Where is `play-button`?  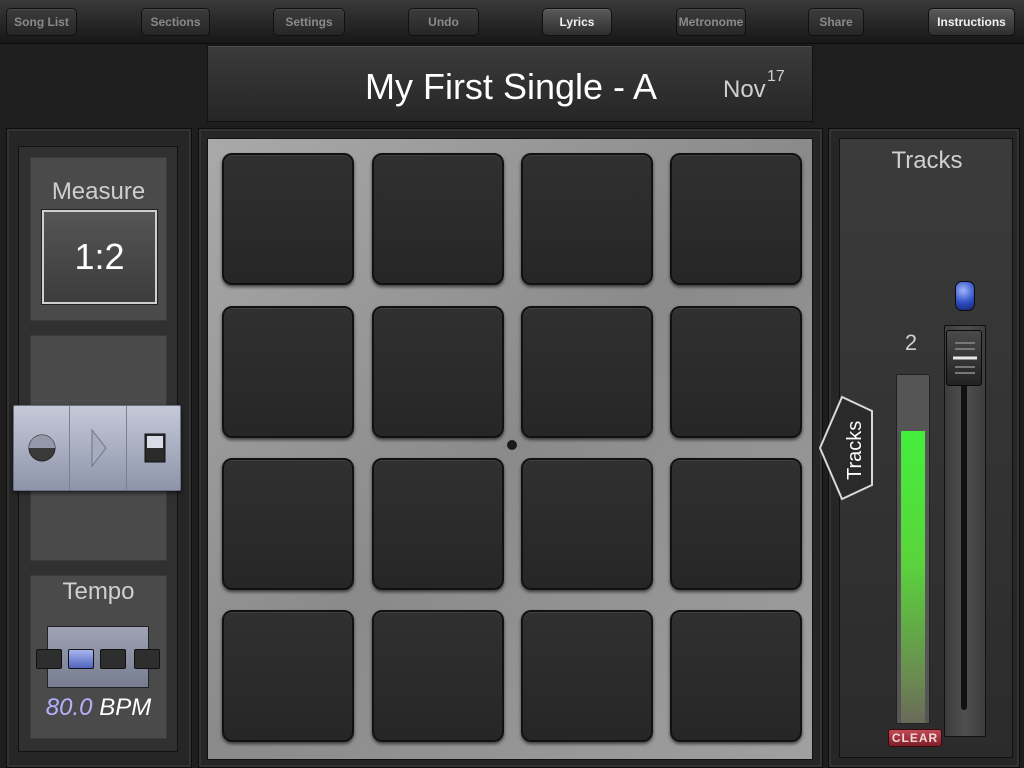
play-button is located at coordinates (98, 448).